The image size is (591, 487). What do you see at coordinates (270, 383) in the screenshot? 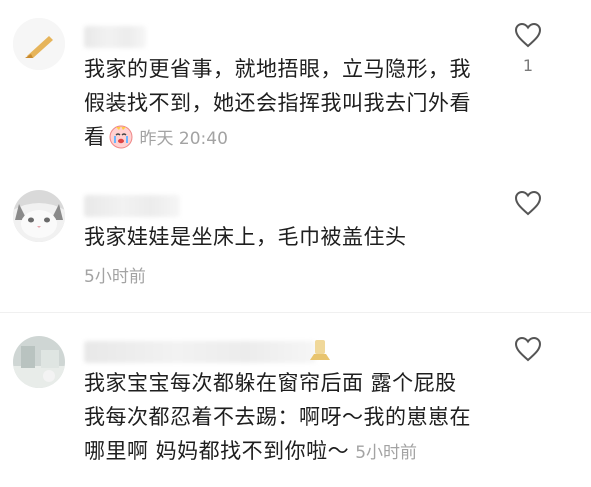
I see `comment-line: 我家宝宝每次都躲在窗帘后面 露个屁股` at bounding box center [270, 383].